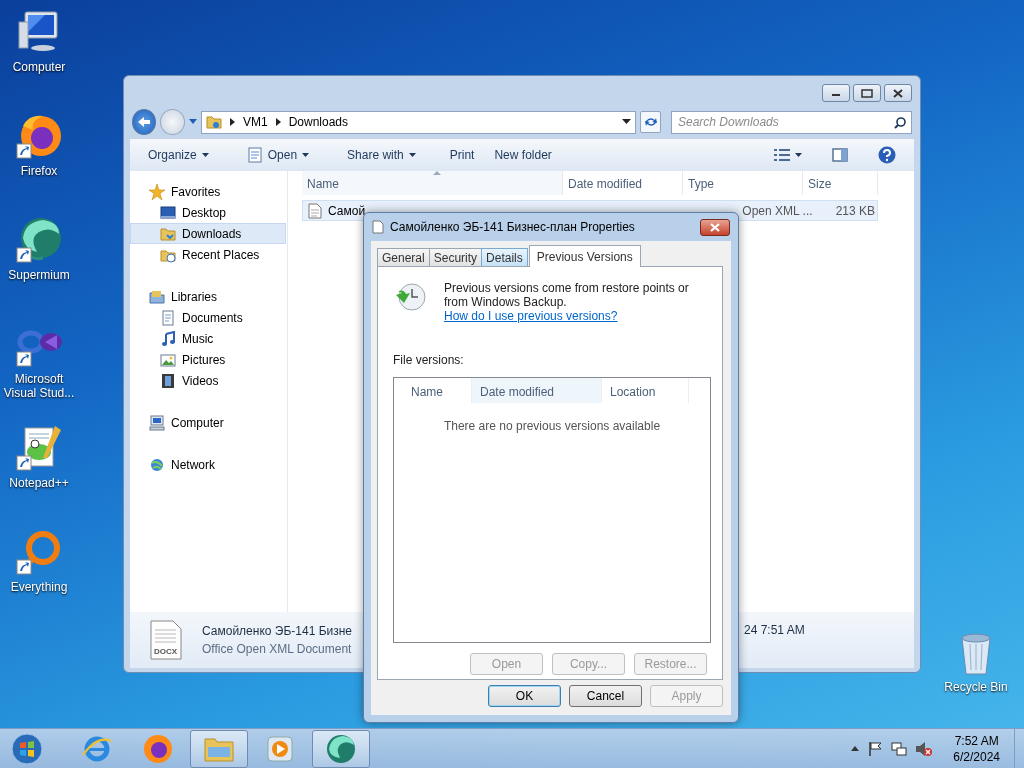 Image resolution: width=1024 pixels, height=768 pixels. What do you see at coordinates (208, 380) in the screenshot?
I see `sidebar-item: Videos` at bounding box center [208, 380].